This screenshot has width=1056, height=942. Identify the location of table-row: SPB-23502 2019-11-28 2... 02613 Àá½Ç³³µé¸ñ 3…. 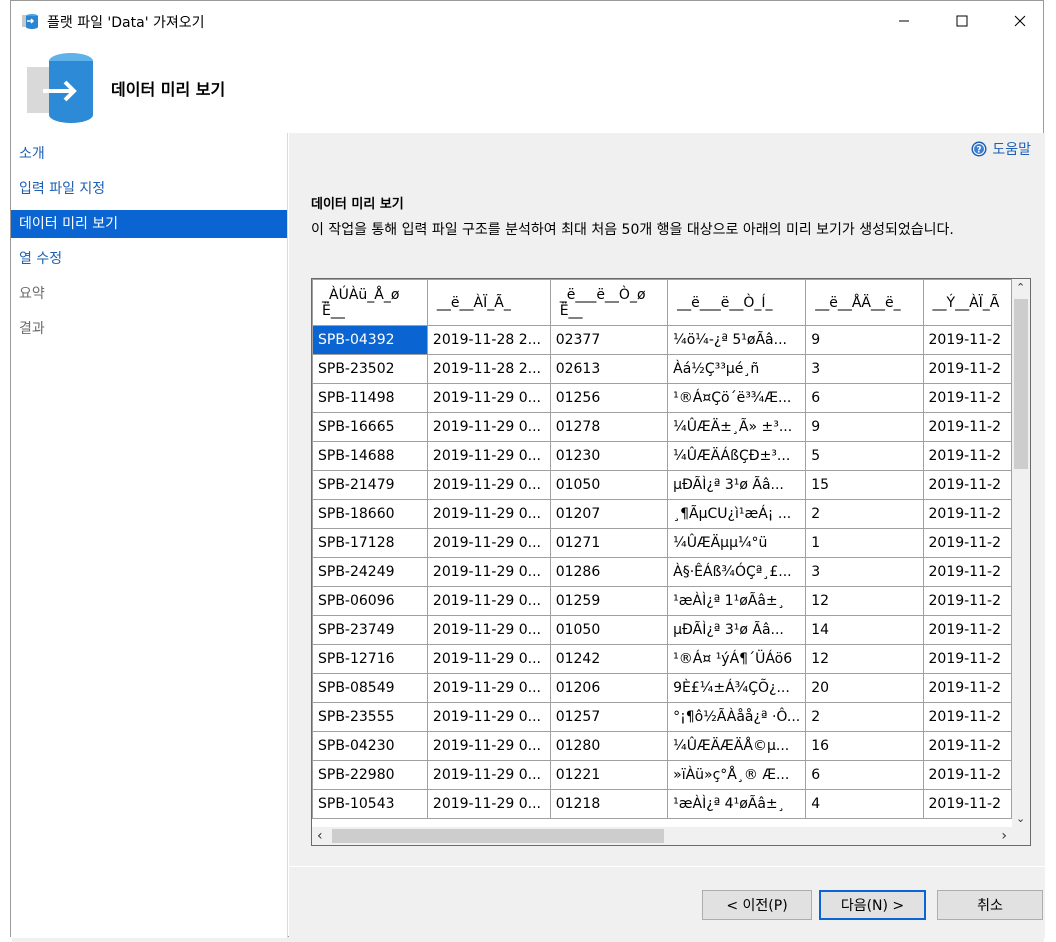
(662, 369).